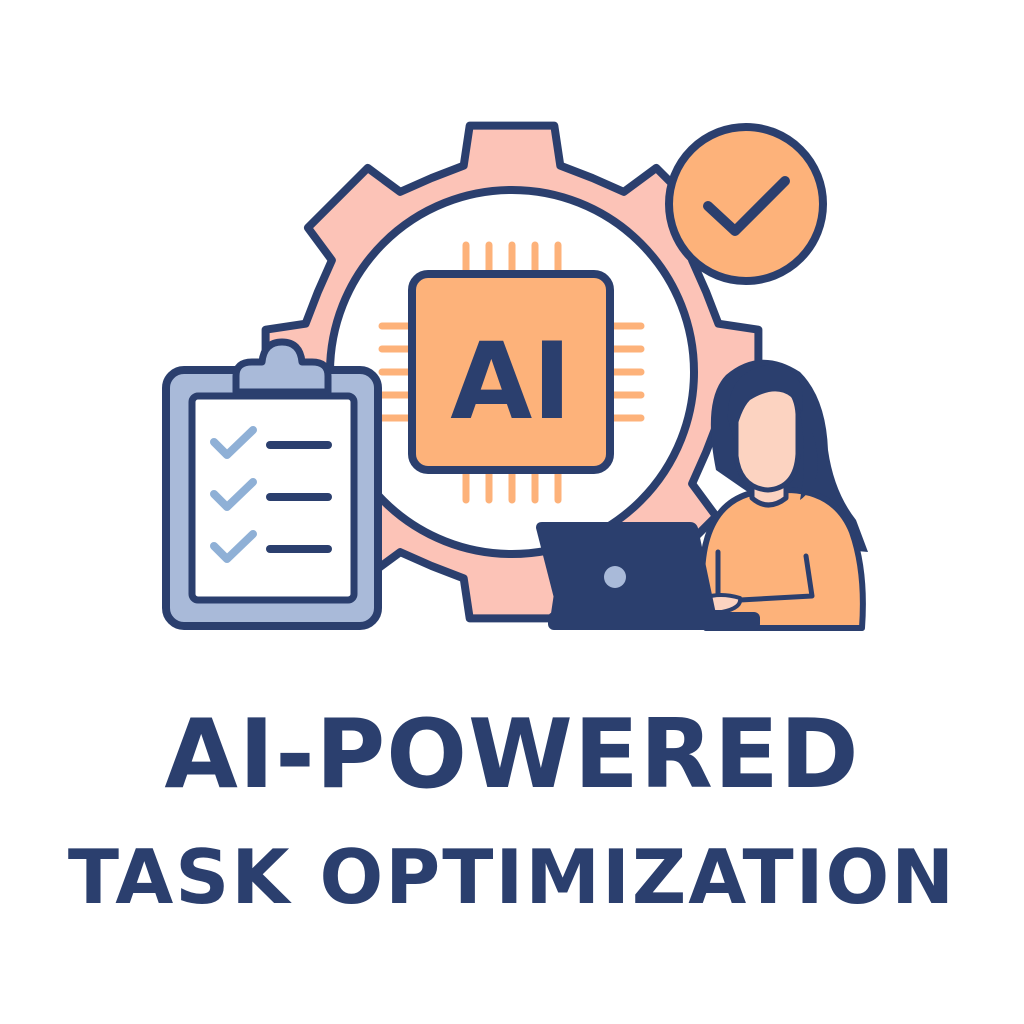 The width and height of the screenshot is (1024, 1024). Describe the element at coordinates (510, 381) in the screenshot. I see `chip-label: AI` at that location.